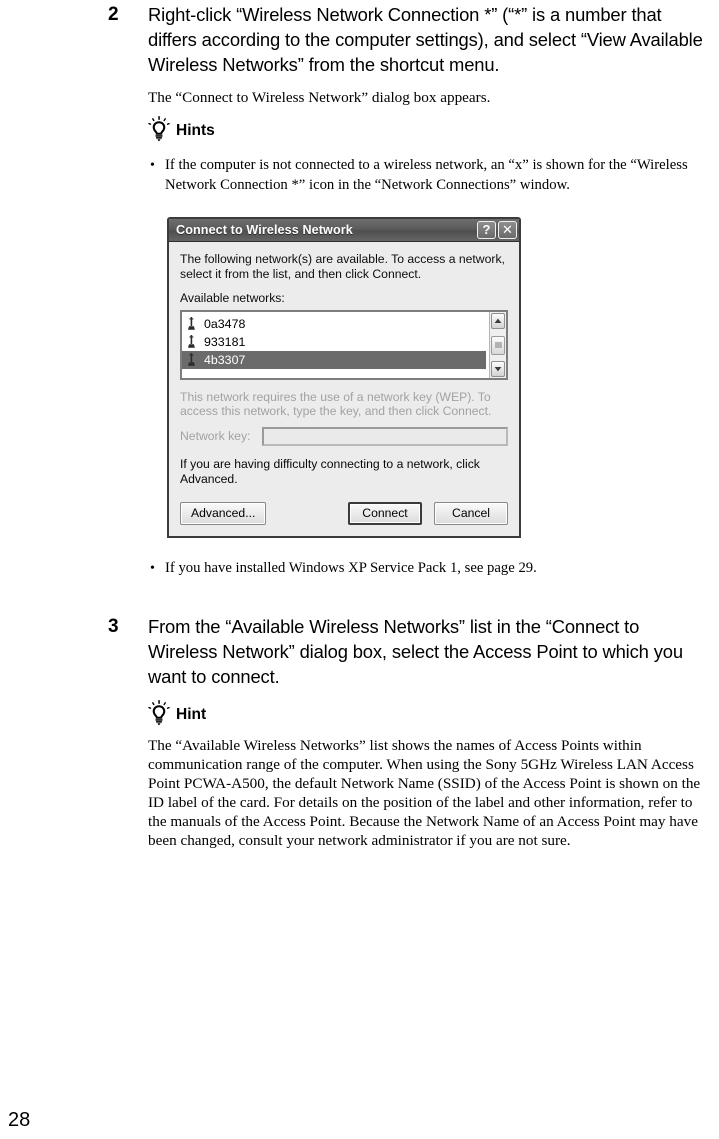  I want to click on step-3-number: 3, so click(113, 626).